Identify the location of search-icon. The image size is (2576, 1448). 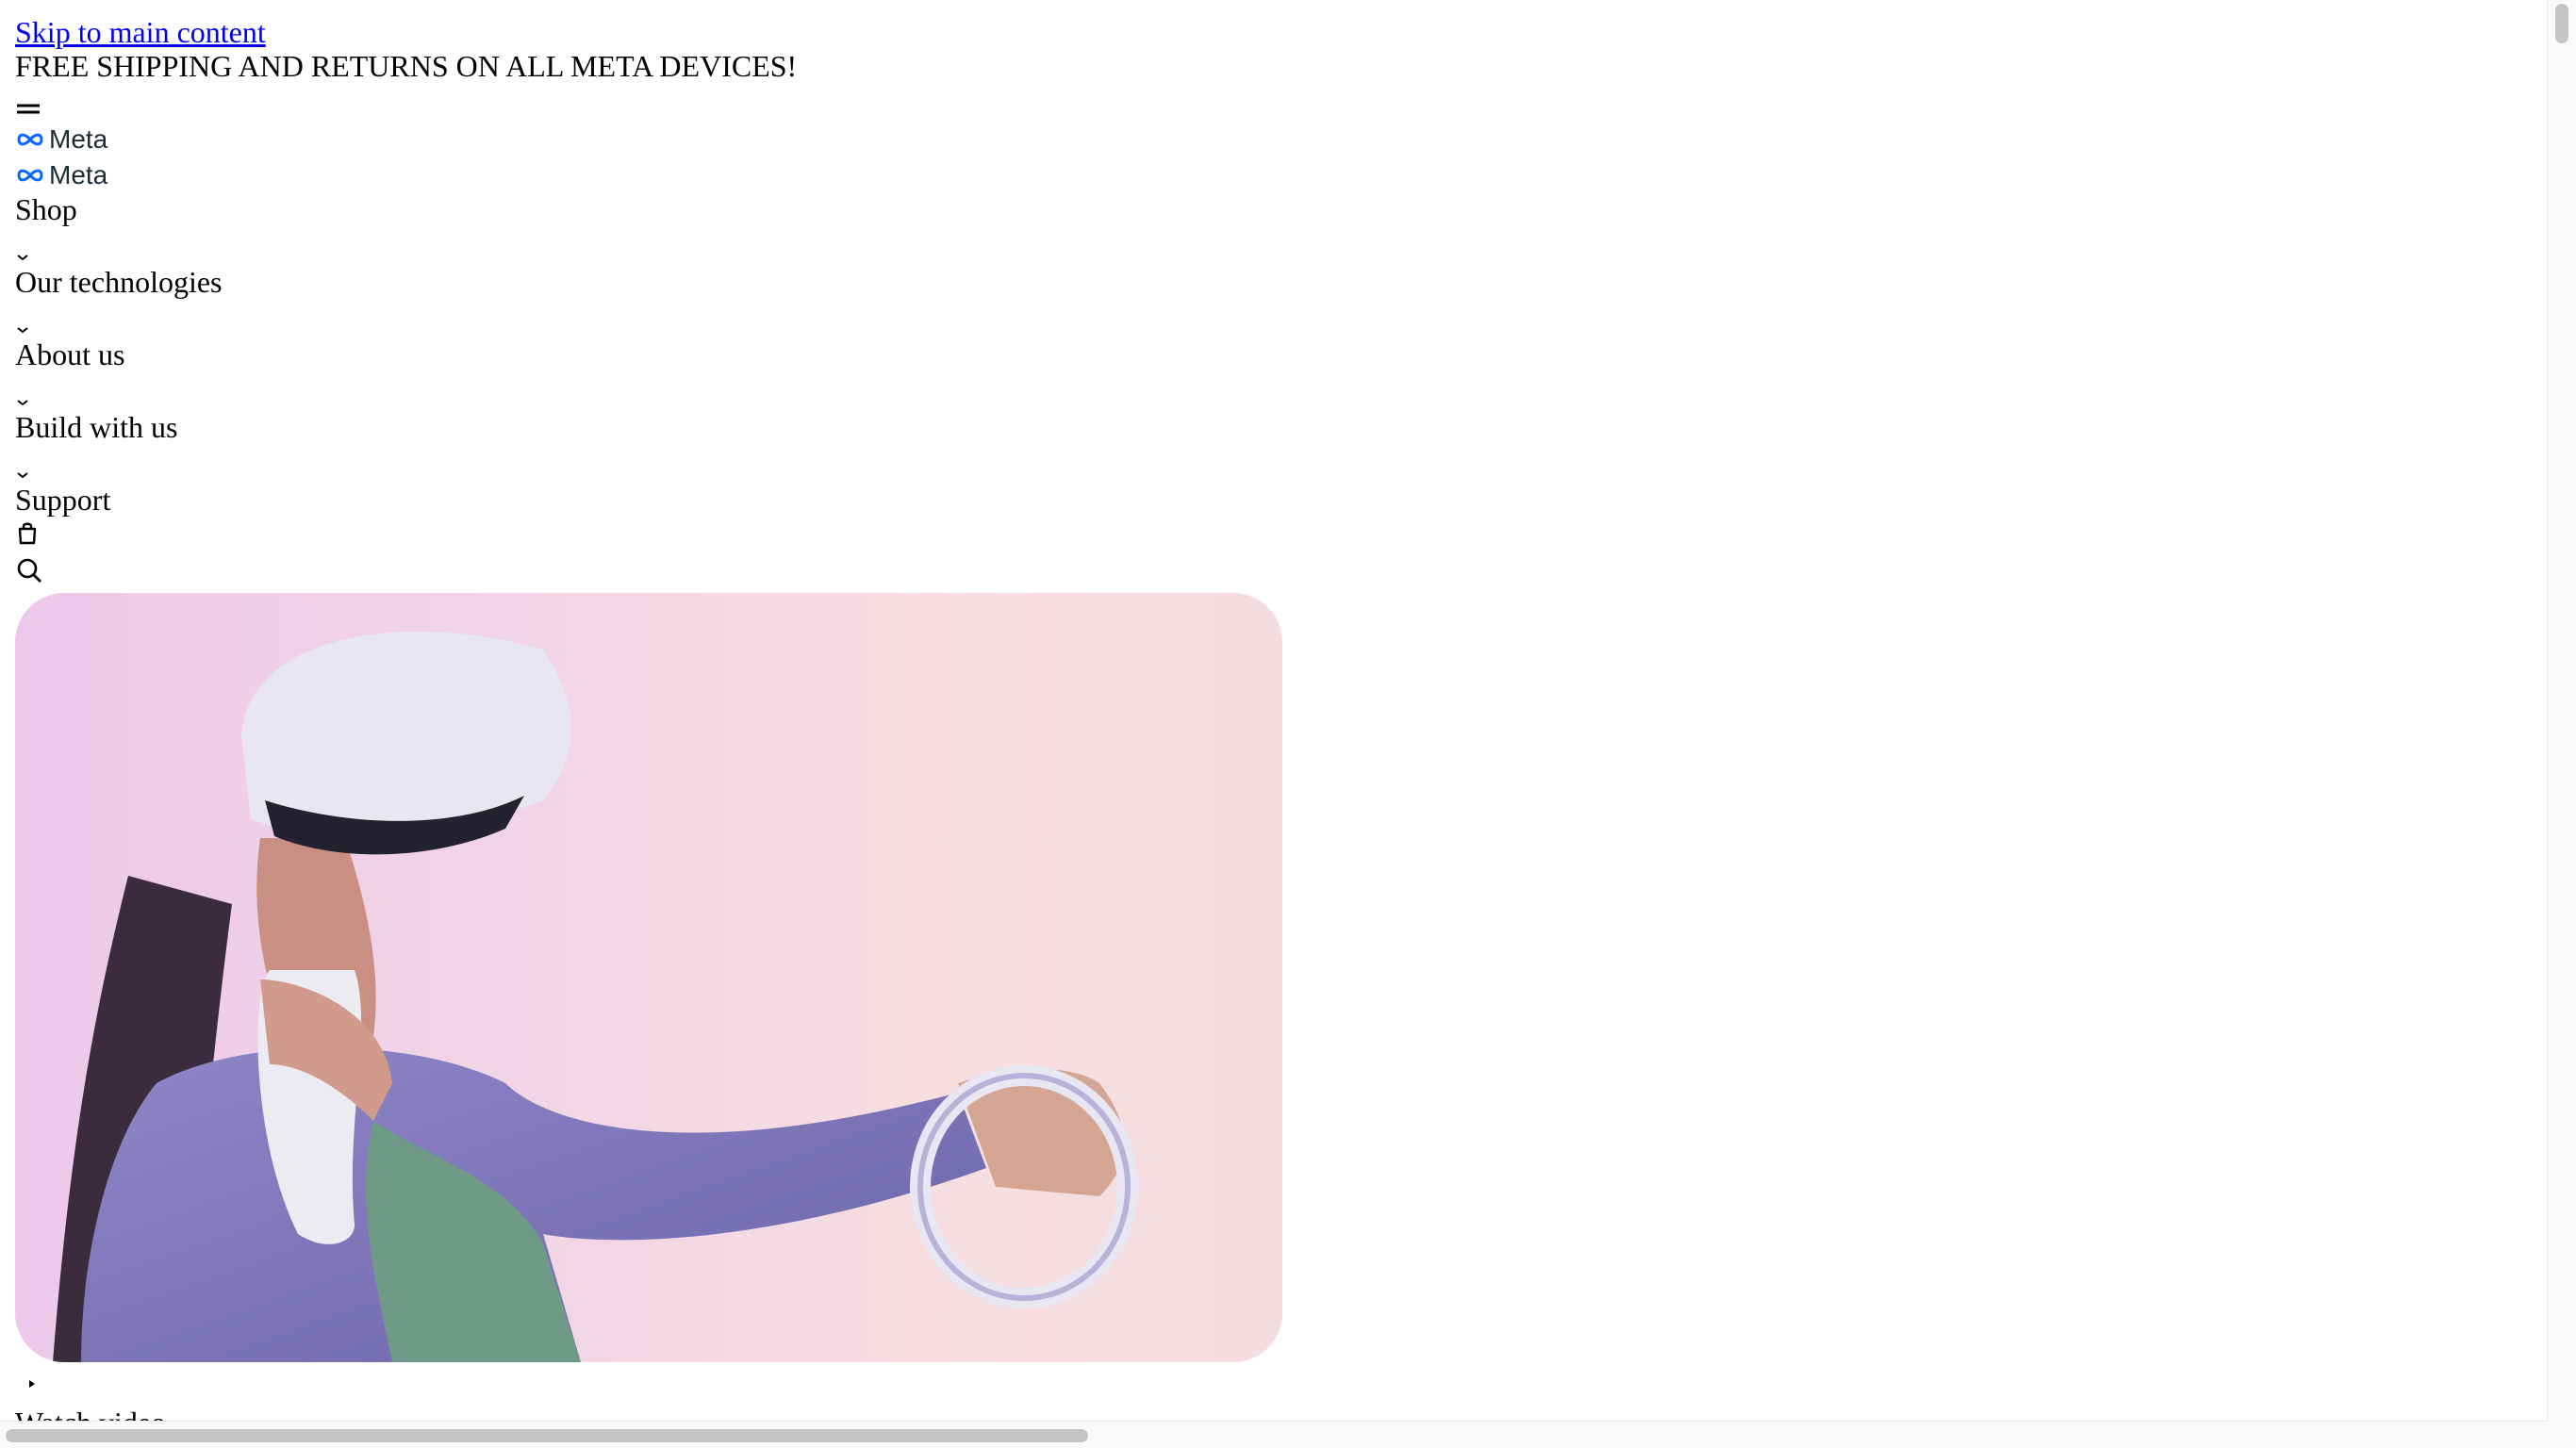
(29, 570).